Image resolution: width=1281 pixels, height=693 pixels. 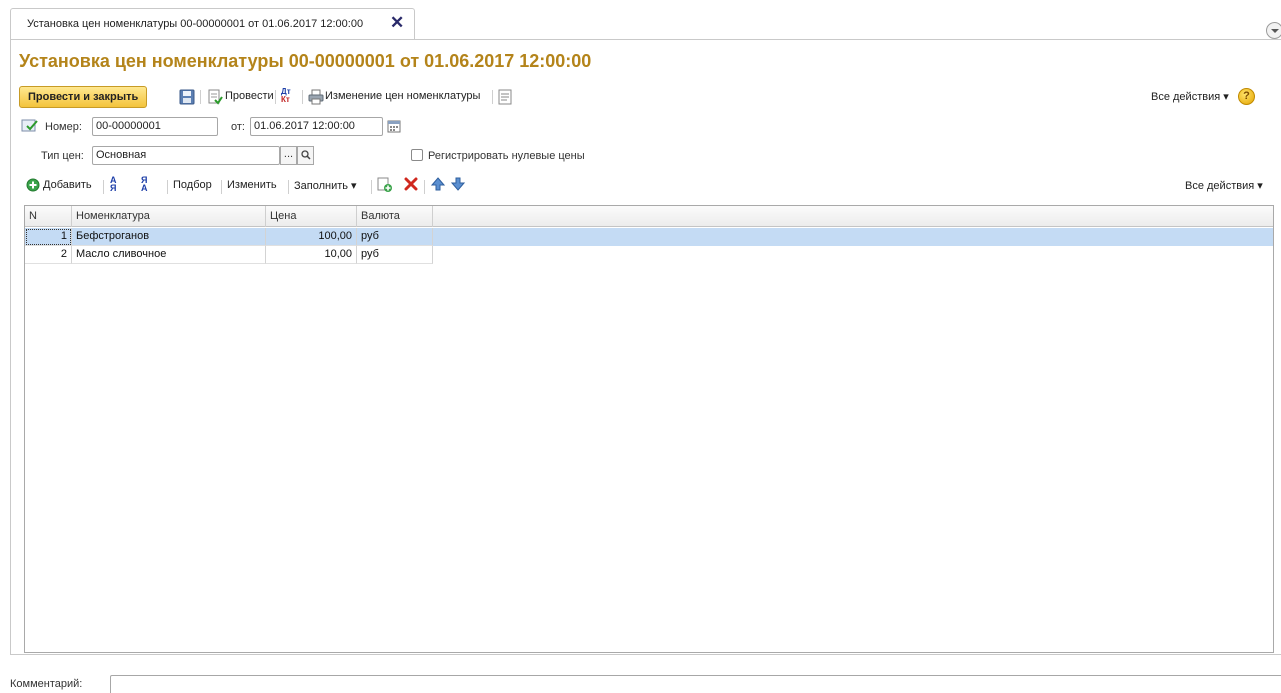 I want to click on column-header-item: Номенклатура, so click(x=169, y=216).